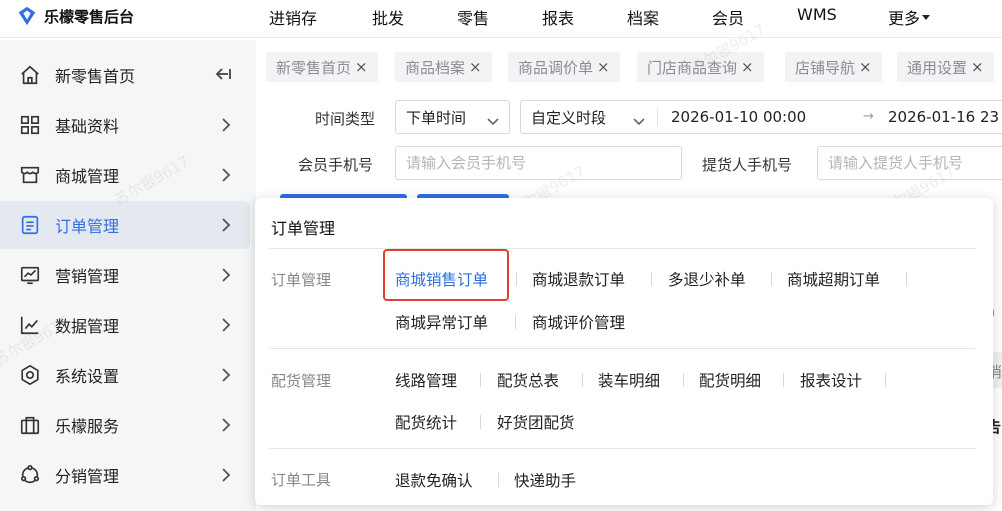 Image resolution: width=1002 pixels, height=511 pixels. I want to click on menu-item-mall-overdue-order: 商城超期订单, so click(833, 279).